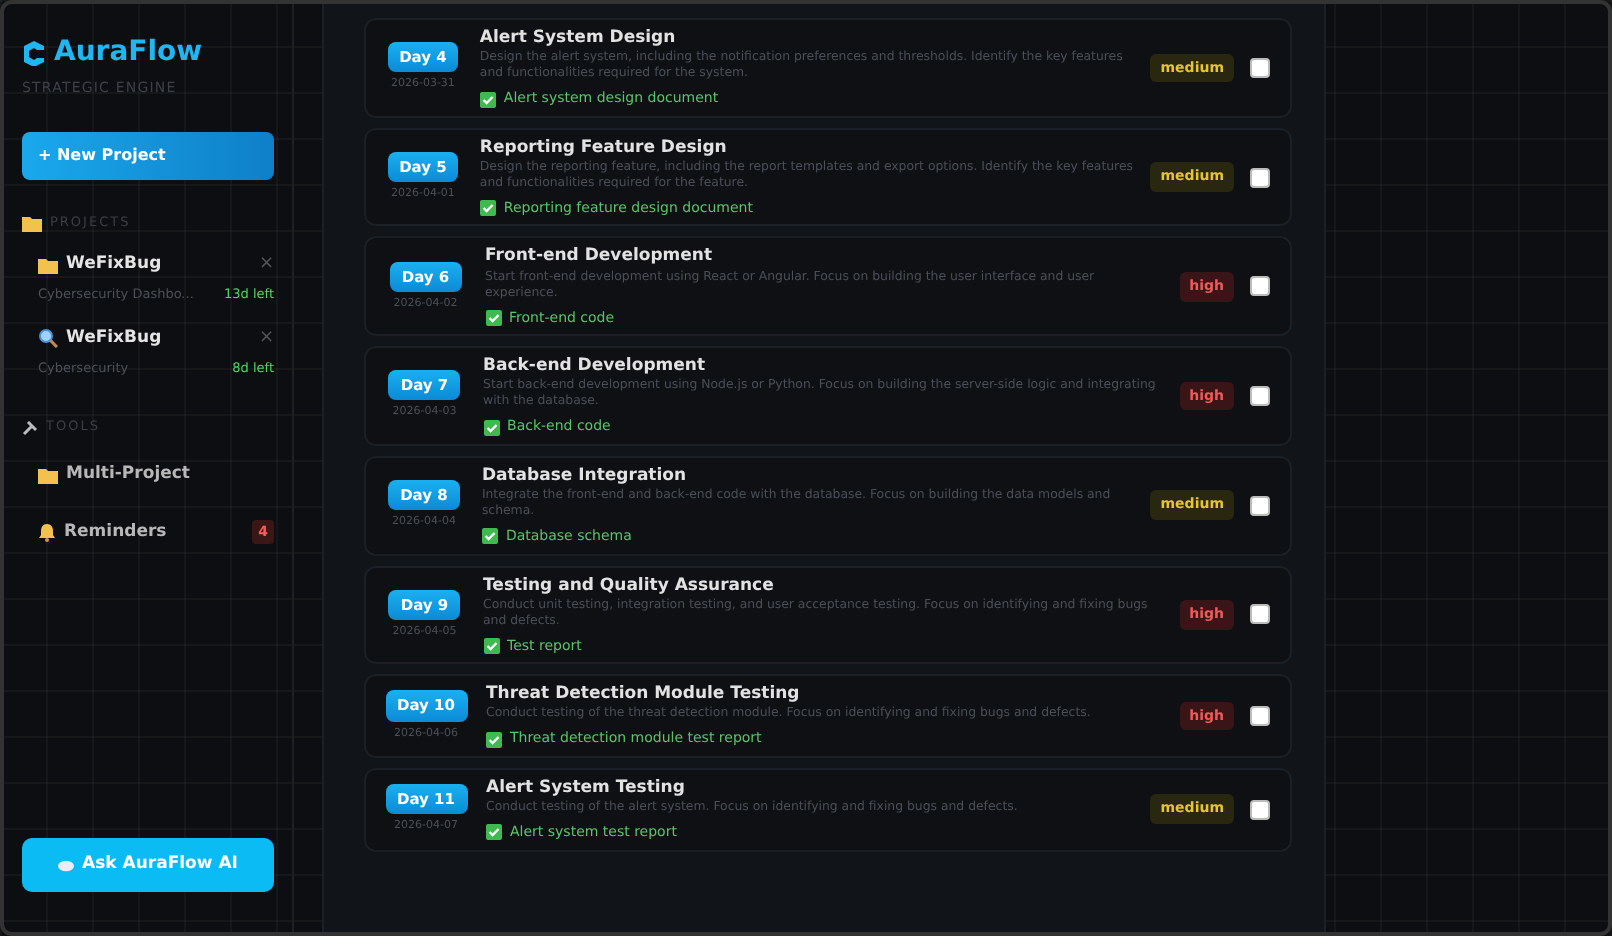 The height and width of the screenshot is (936, 1612). What do you see at coordinates (585, 475) in the screenshot?
I see `task-title: Database Integration` at bounding box center [585, 475].